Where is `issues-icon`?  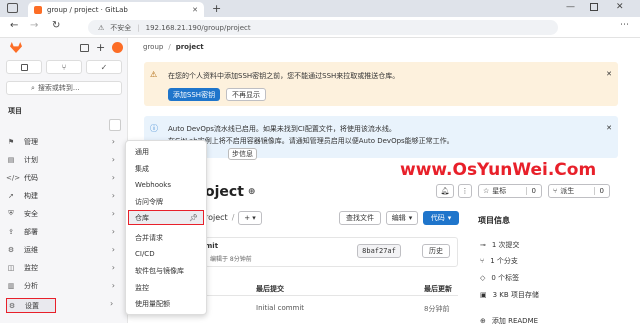 issues-icon is located at coordinates (24, 67).